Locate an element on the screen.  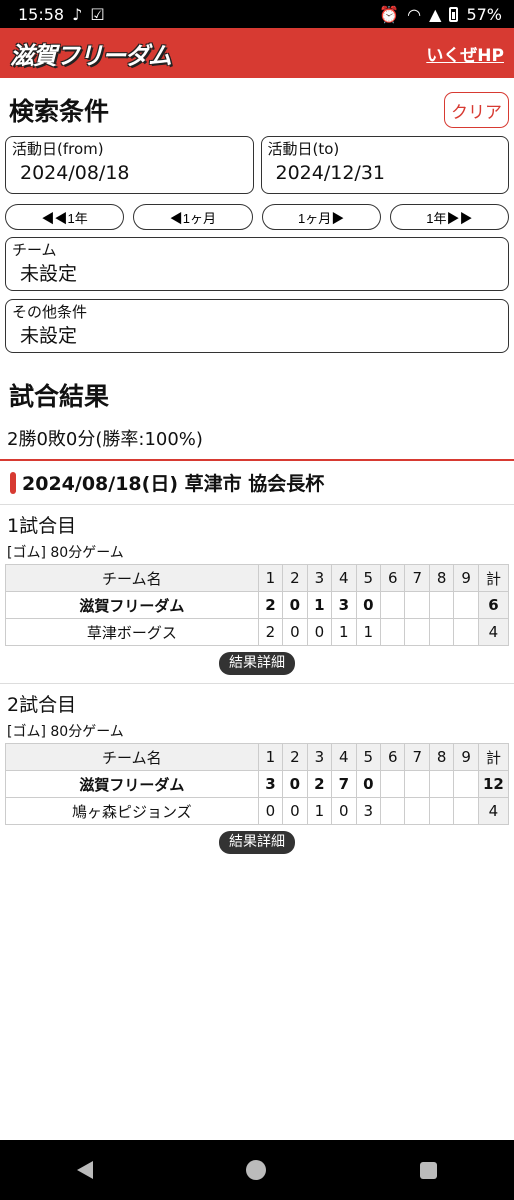
date-from-field: 活動日(from) 2024/08/18 is located at coordinates (129, 165).